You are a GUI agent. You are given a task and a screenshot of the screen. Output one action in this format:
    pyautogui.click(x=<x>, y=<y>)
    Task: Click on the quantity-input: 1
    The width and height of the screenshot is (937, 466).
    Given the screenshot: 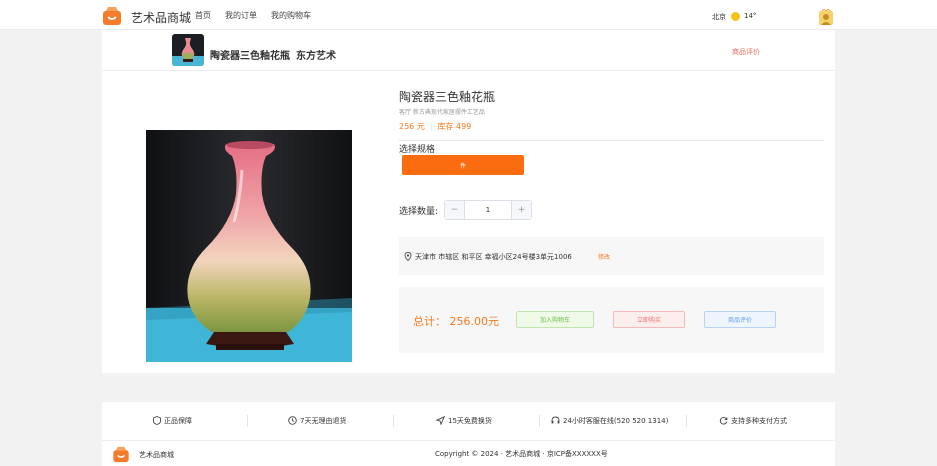 What is the action you would take?
    pyautogui.click(x=488, y=210)
    